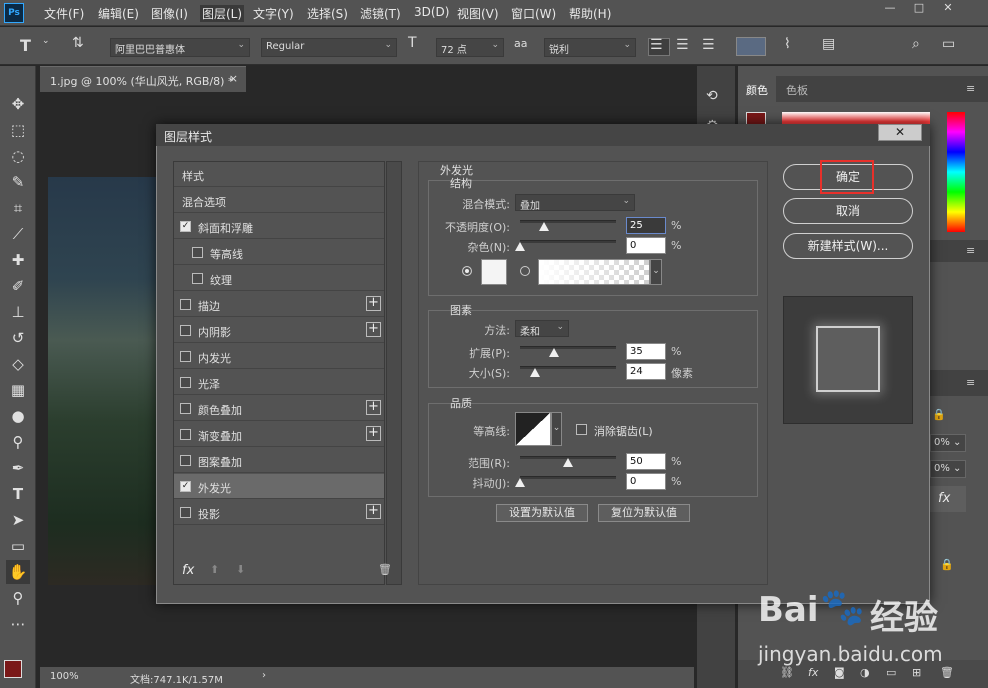 This screenshot has height=688, width=988. Describe the element at coordinates (470, 47) in the screenshot. I see `font-size-select: 72 点 ⌄` at that location.